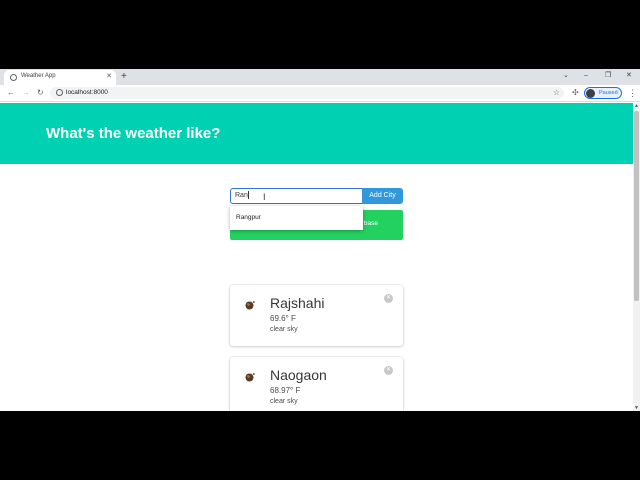  I want to click on city-input: Ran, so click(296, 196).